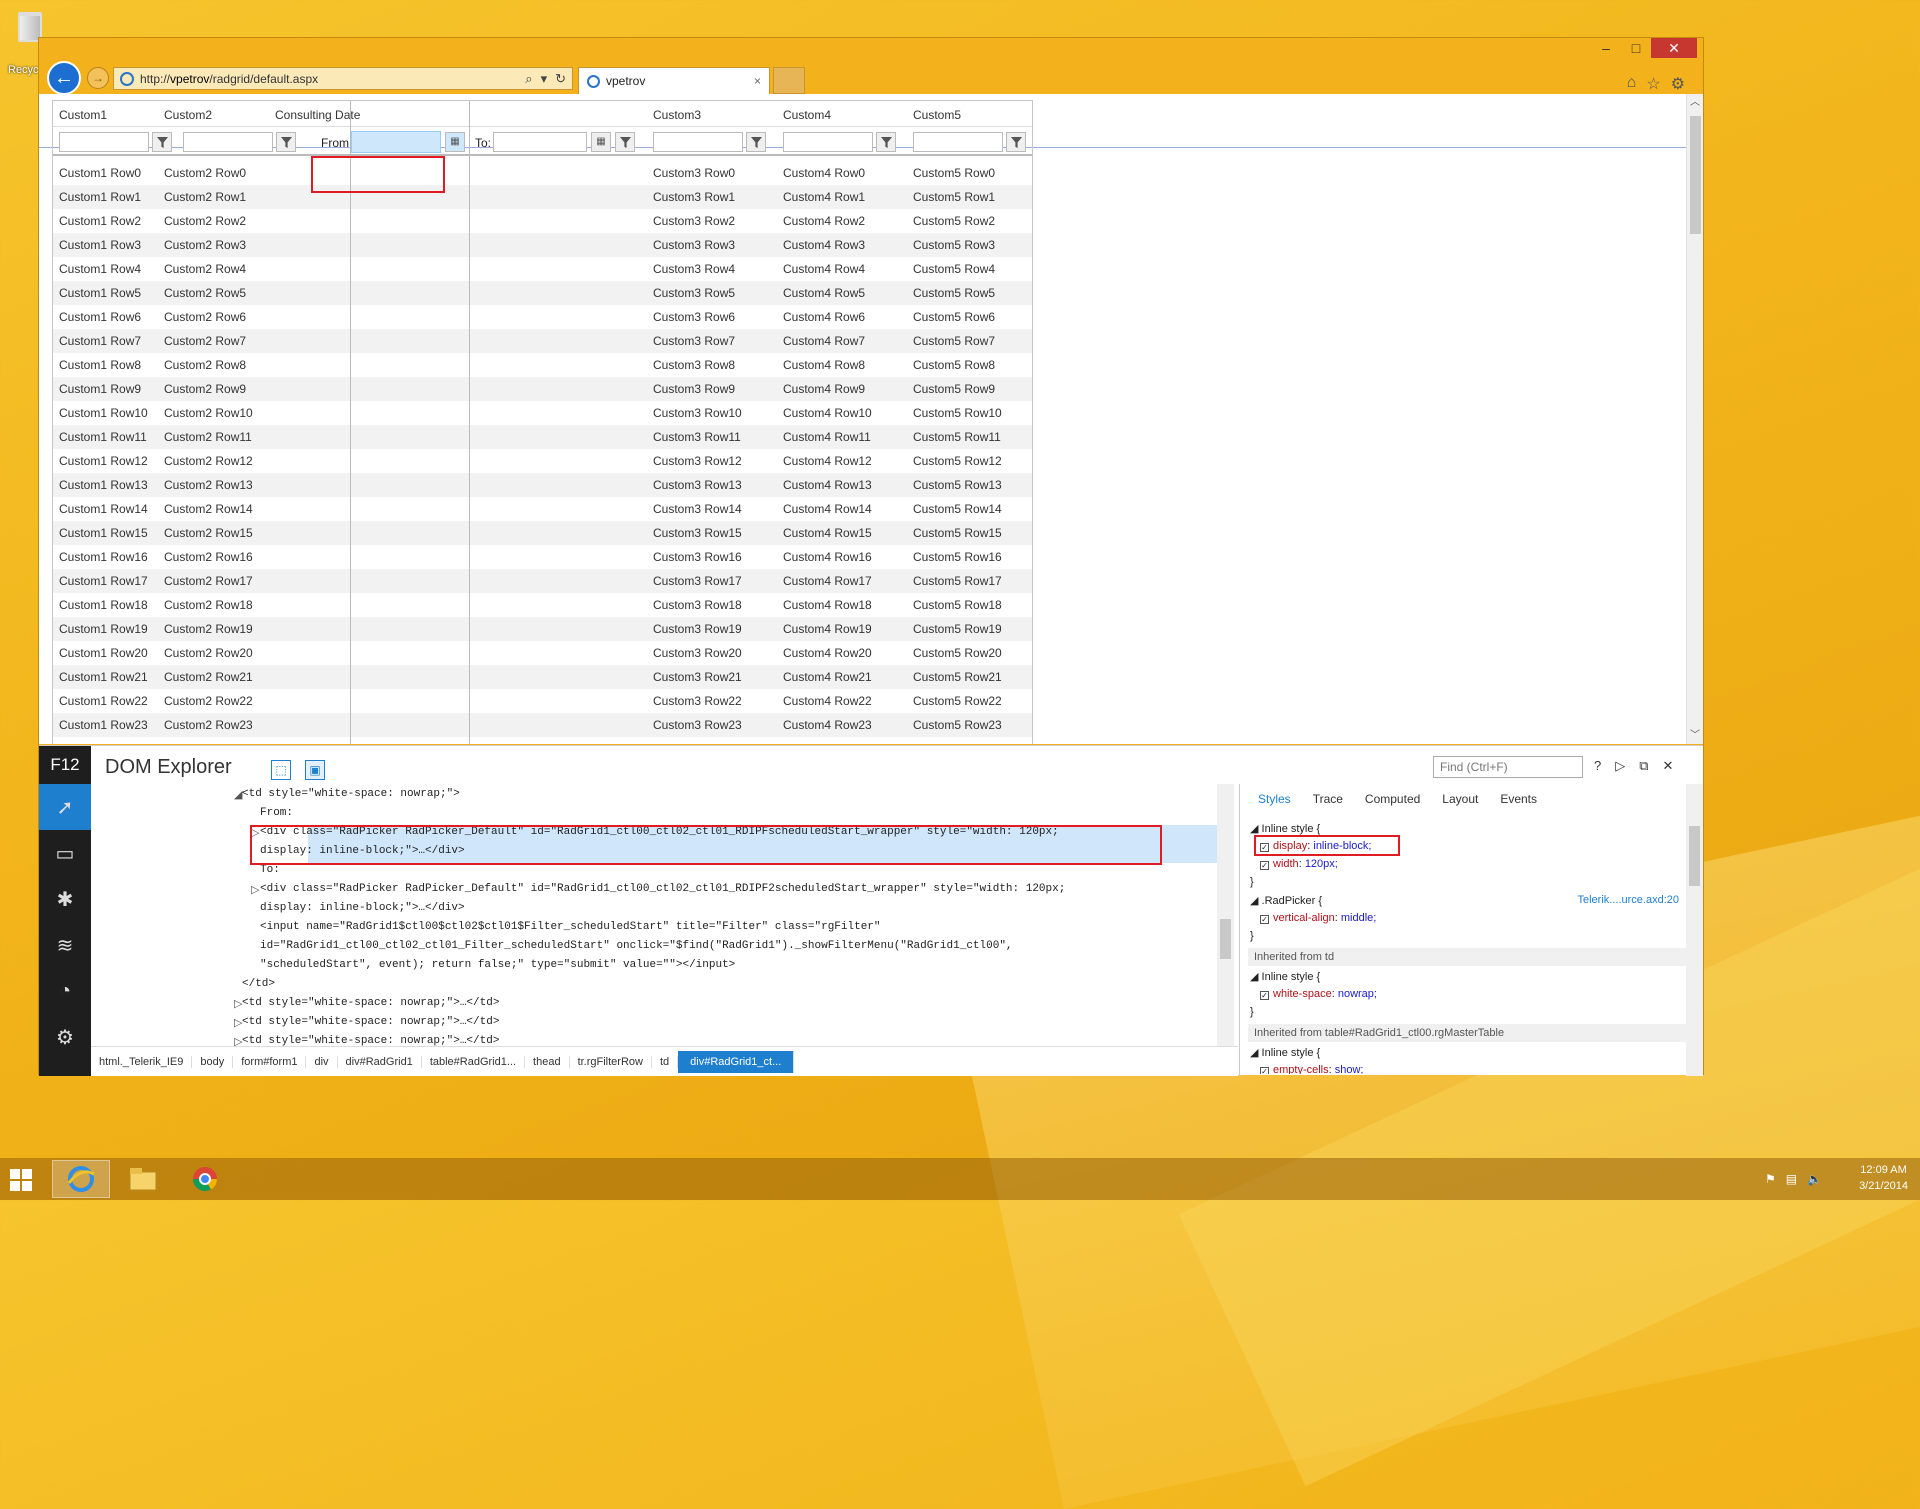 This screenshot has width=1920, height=1509. What do you see at coordinates (213, 1061) in the screenshot?
I see `breadcrumb-item: body` at bounding box center [213, 1061].